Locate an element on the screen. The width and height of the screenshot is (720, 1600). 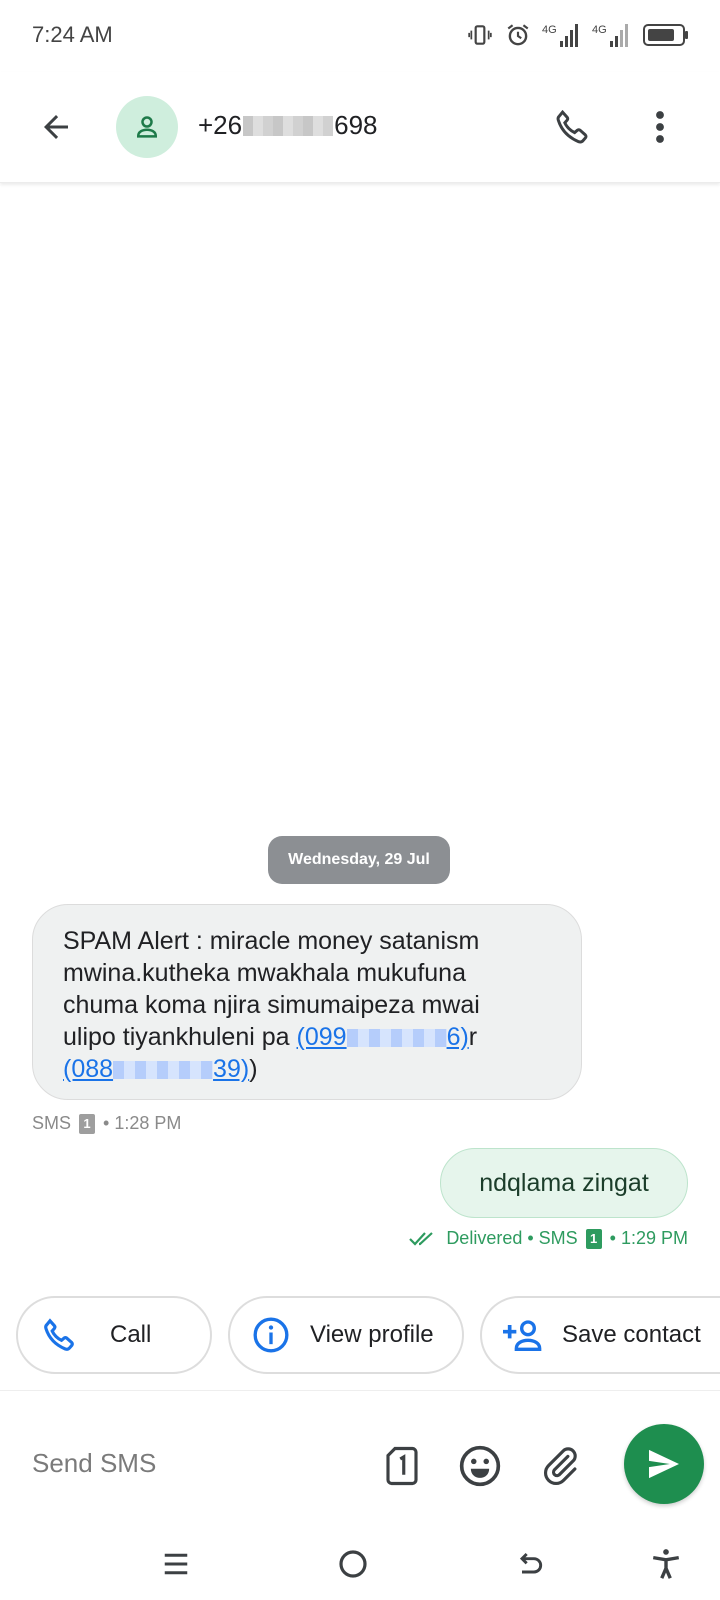
sim-icon is located at coordinates (402, 1466).